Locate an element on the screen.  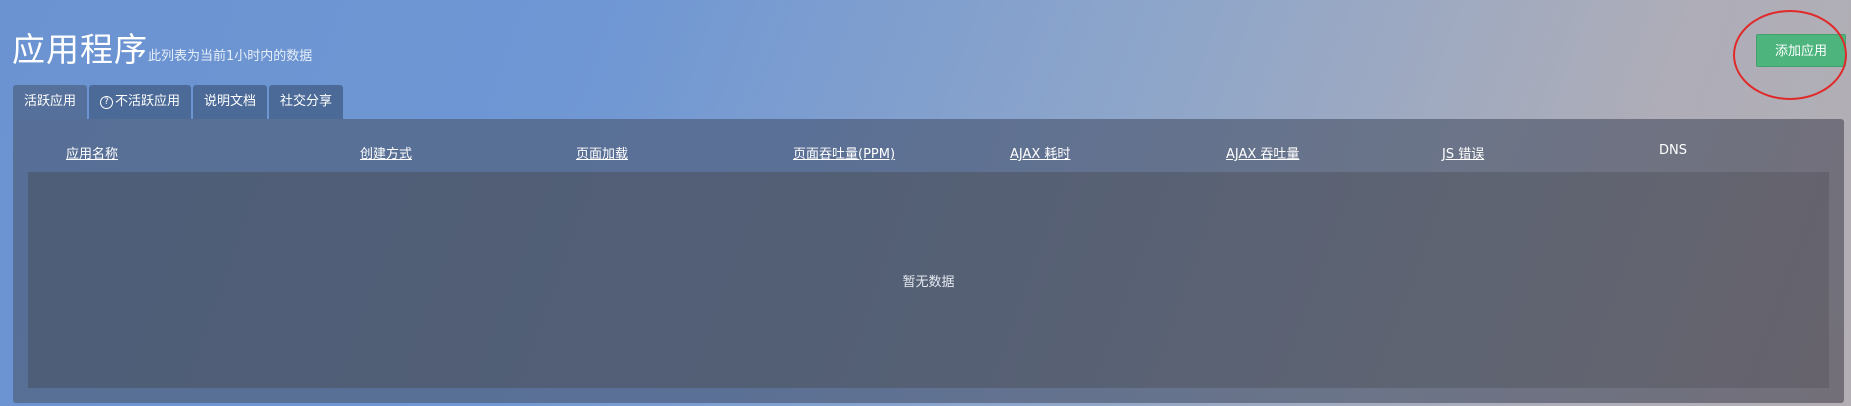
tab-bar: 活跃应用 ? 不活跃应用 说明文档 社交分享 is located at coordinates (178, 102).